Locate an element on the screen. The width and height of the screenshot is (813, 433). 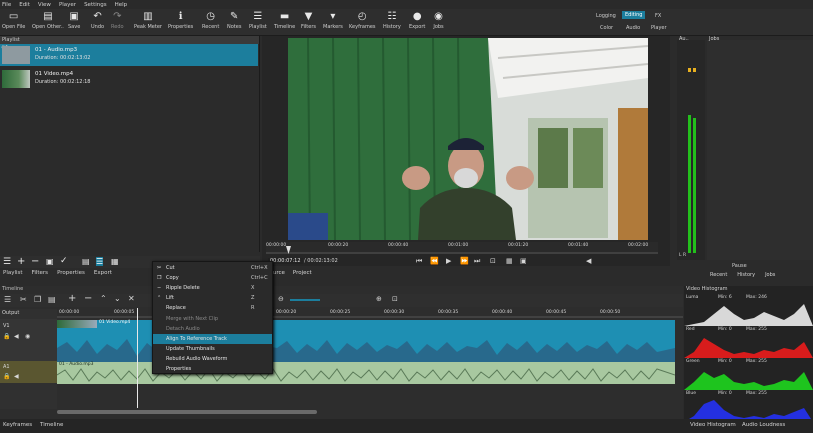
tab-keyframes: Keyframes is located at coordinates (17, 425).